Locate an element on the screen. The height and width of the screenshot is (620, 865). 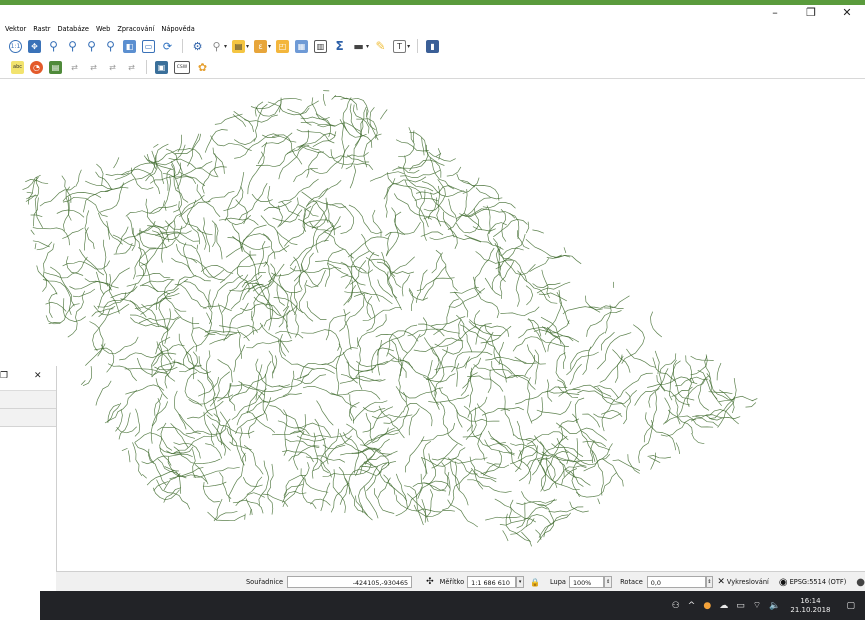
menu-web: Web is located at coordinates (103, 29).